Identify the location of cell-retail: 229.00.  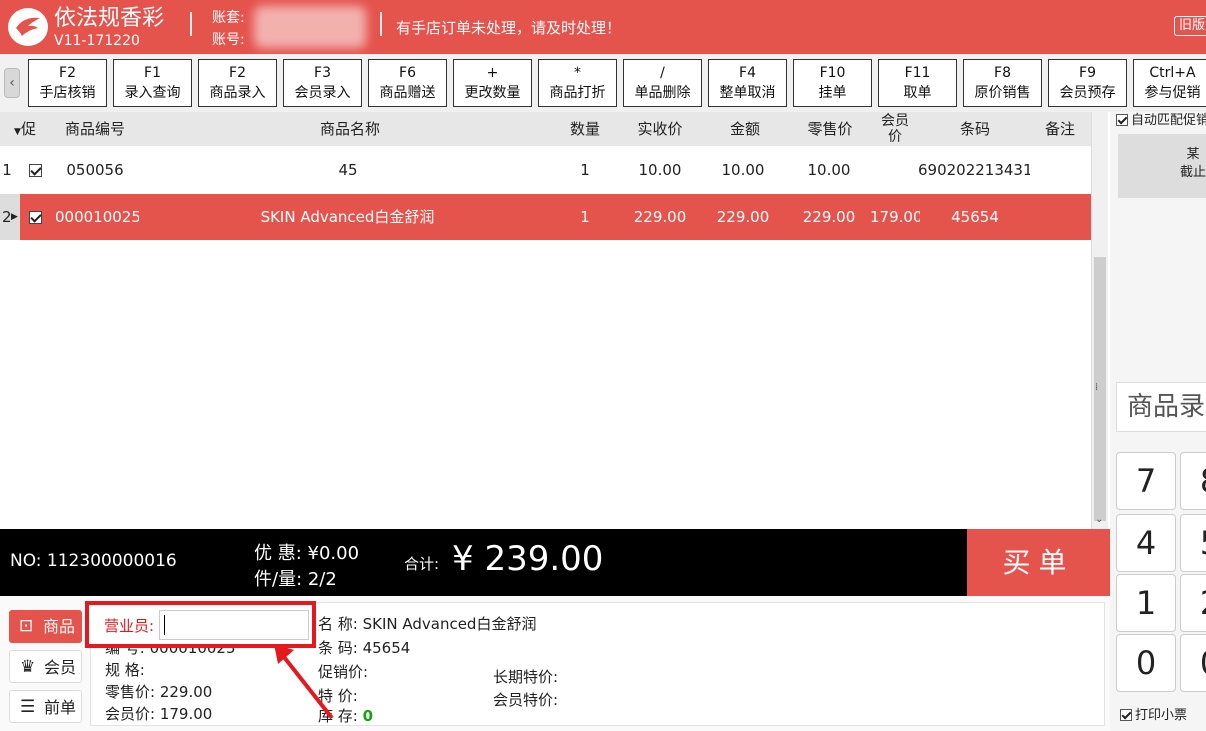
(829, 217).